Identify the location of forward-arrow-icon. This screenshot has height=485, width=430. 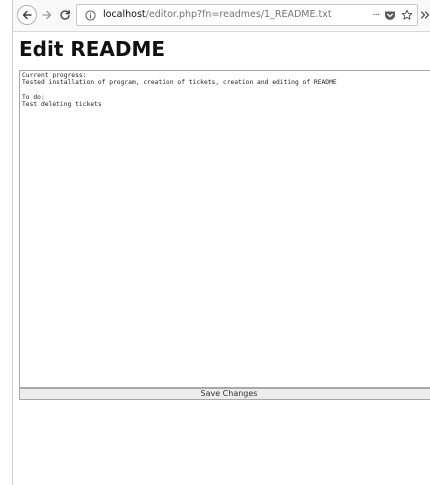
(47, 15).